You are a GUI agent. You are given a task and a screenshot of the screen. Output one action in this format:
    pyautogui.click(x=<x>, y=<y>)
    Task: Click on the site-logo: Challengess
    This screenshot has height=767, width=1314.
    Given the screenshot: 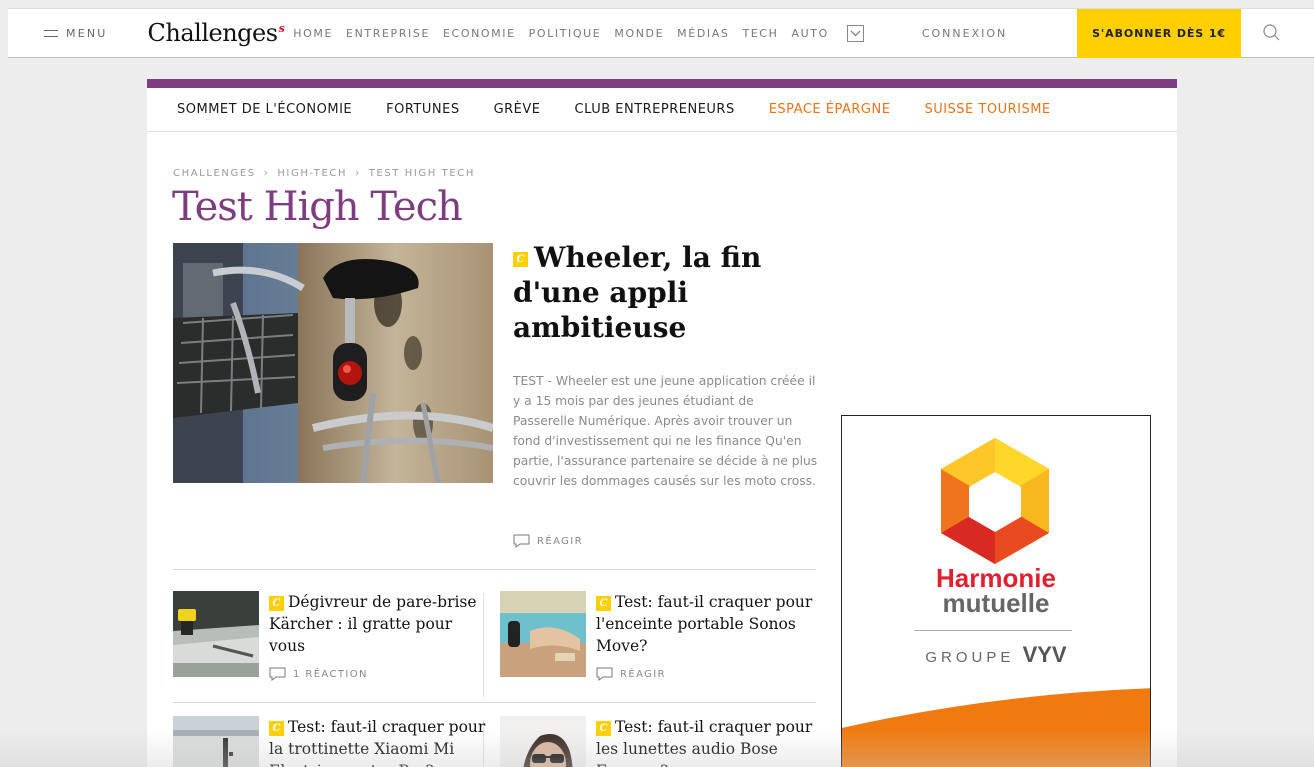 What is the action you would take?
    pyautogui.click(x=216, y=33)
    